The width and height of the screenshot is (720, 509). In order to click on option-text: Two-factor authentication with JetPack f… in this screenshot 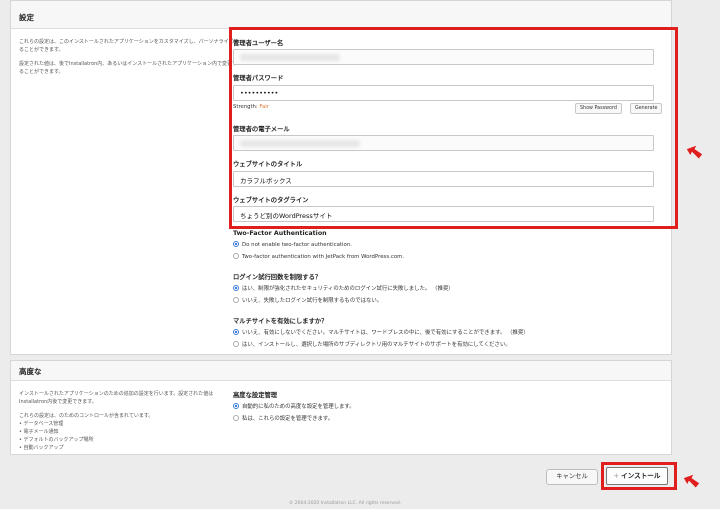, I will do `click(323, 257)`.